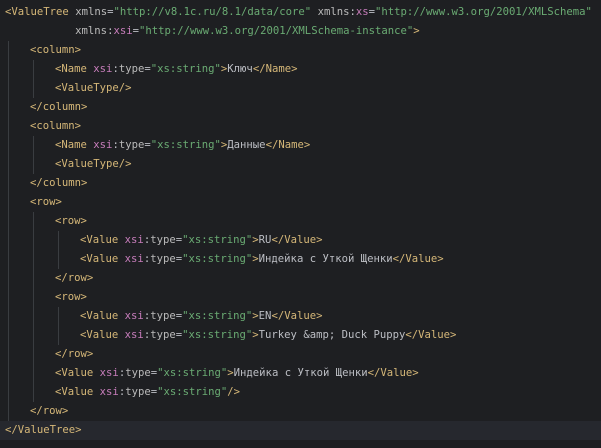 Image resolution: width=601 pixels, height=448 pixels. Describe the element at coordinates (212, 12) in the screenshot. I see `token-attr-value: "http://v8.1c.ru/8.1/data/core"` at that location.